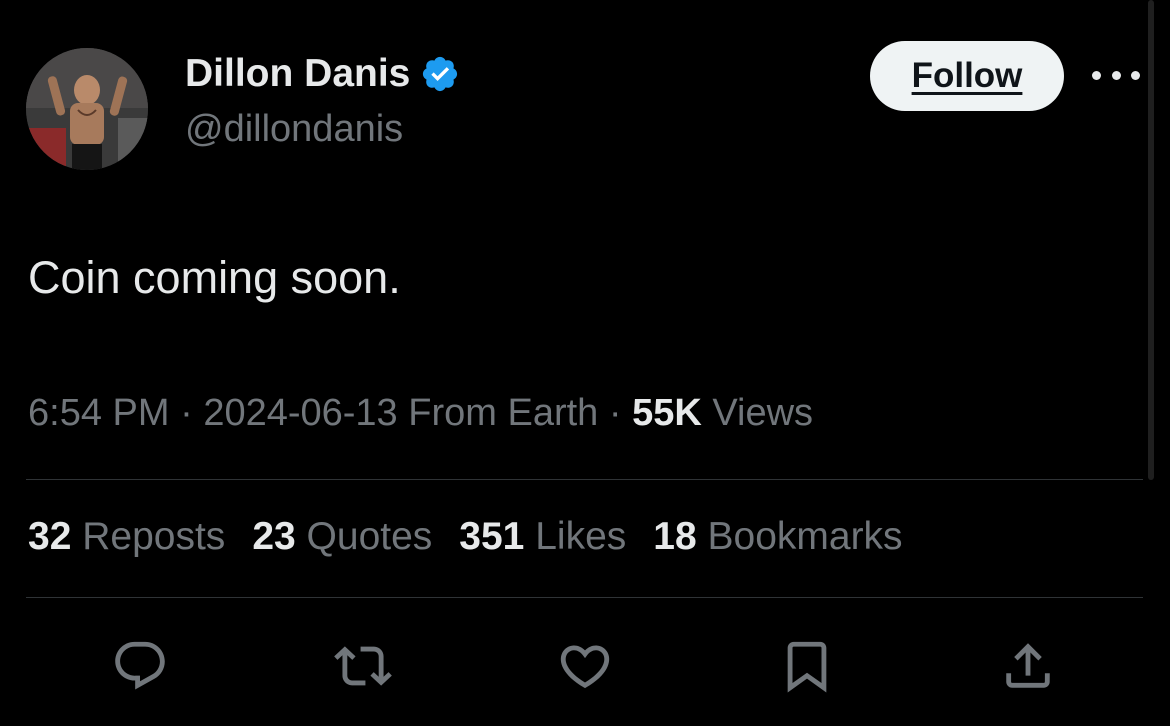 The width and height of the screenshot is (1170, 726). Describe the element at coordinates (1028, 666) in the screenshot. I see `share-icon` at that location.